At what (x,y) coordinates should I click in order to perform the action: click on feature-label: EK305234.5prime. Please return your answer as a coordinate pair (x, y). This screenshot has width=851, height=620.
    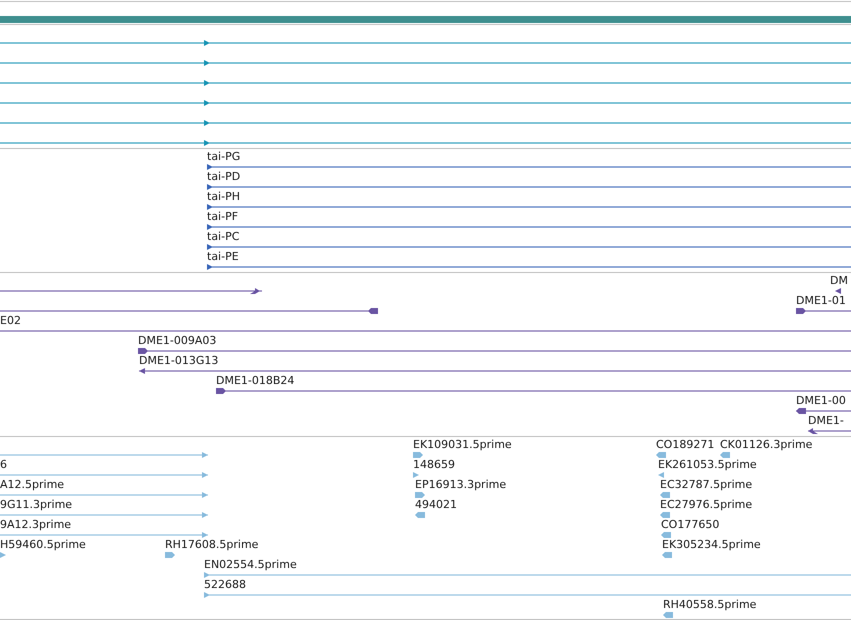
    Looking at the image, I should click on (711, 544).